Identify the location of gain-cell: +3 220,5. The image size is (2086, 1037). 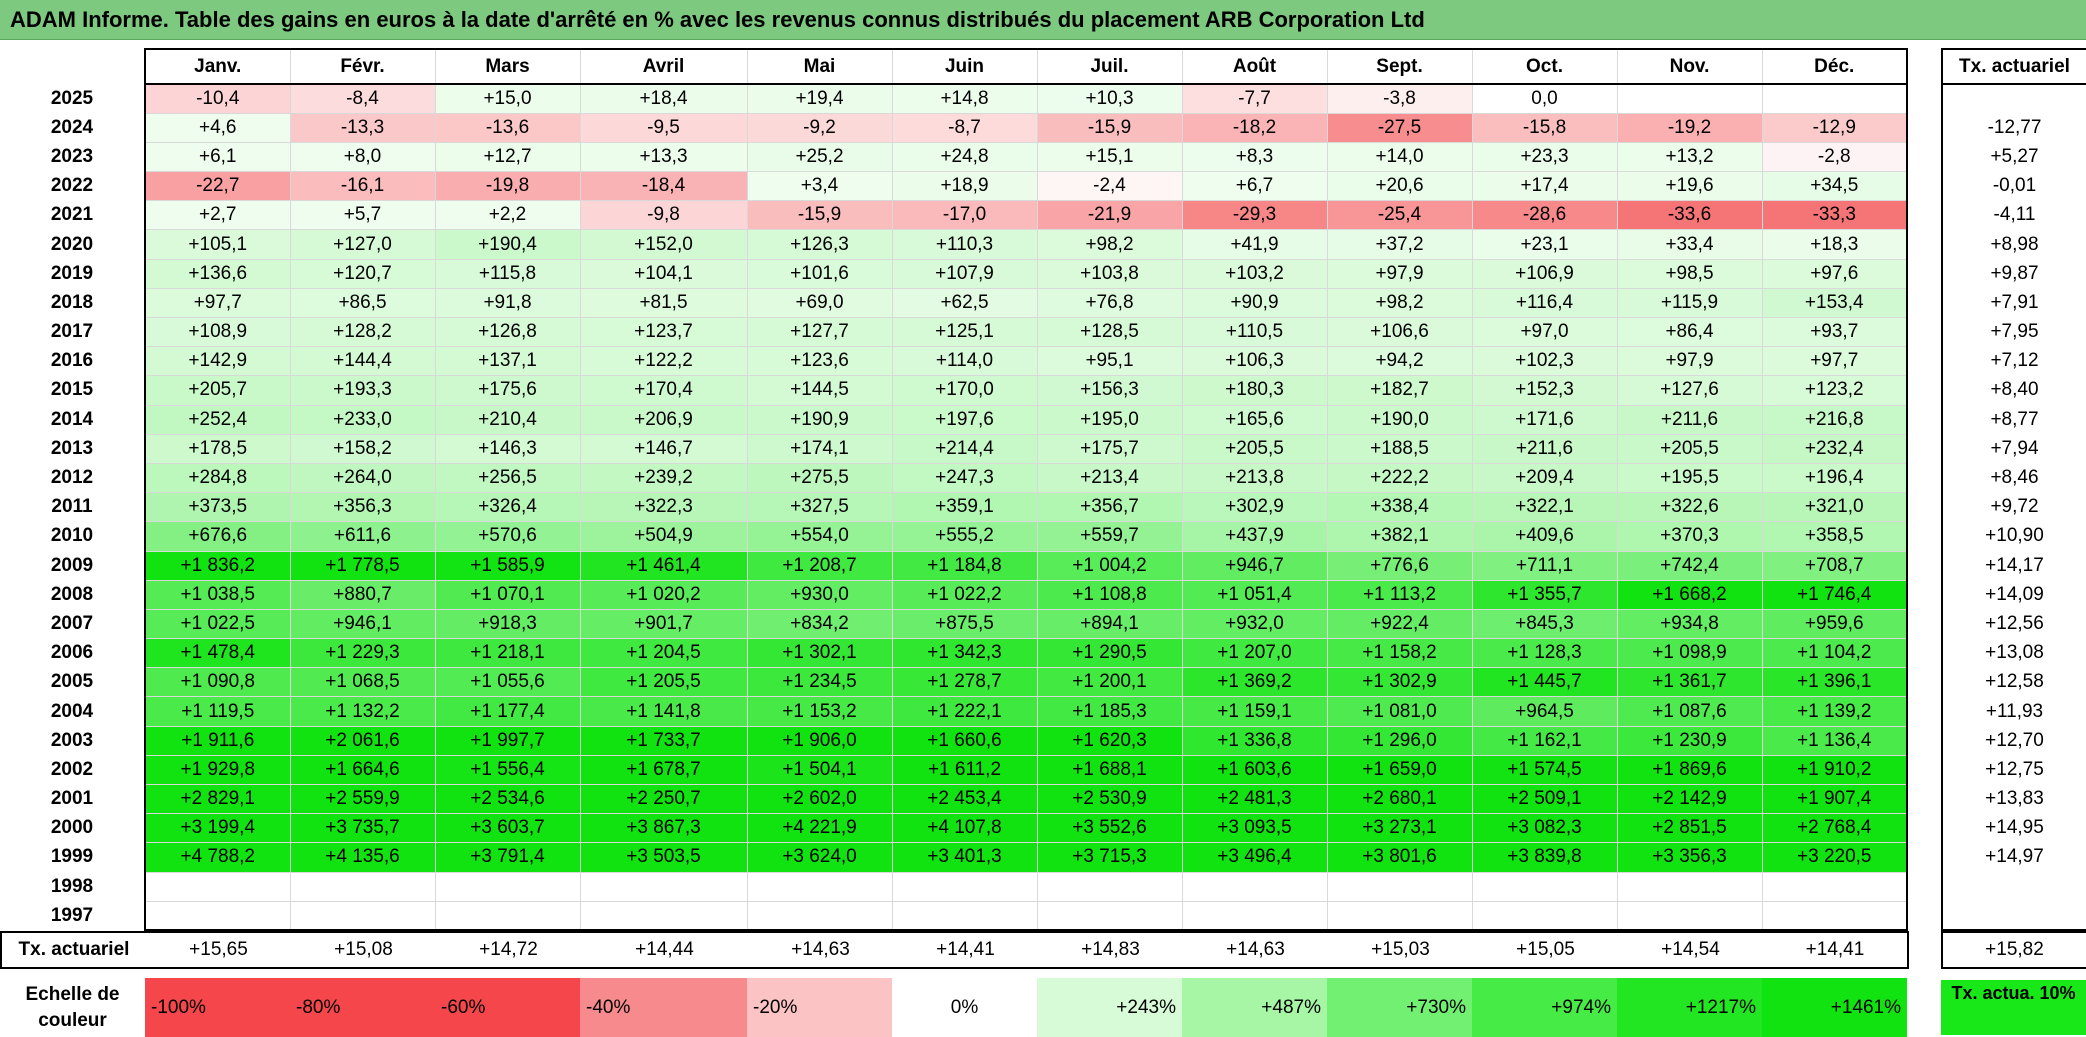
(1834, 857).